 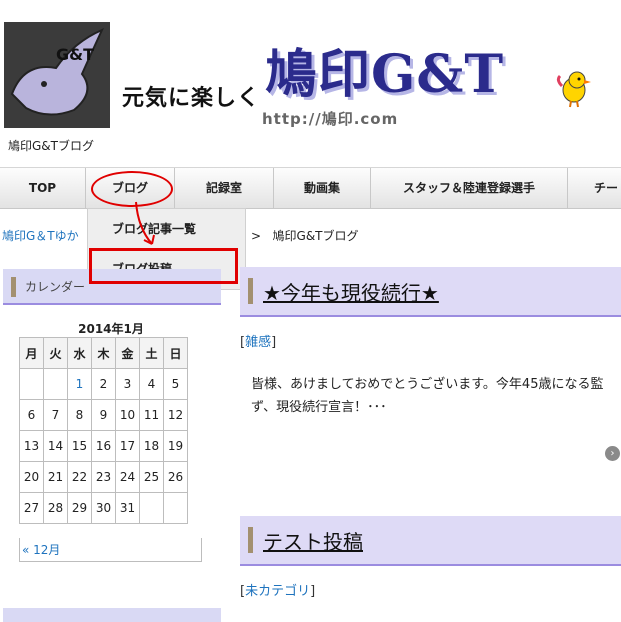 What do you see at coordinates (151, 353) in the screenshot?
I see `weekday: 土` at bounding box center [151, 353].